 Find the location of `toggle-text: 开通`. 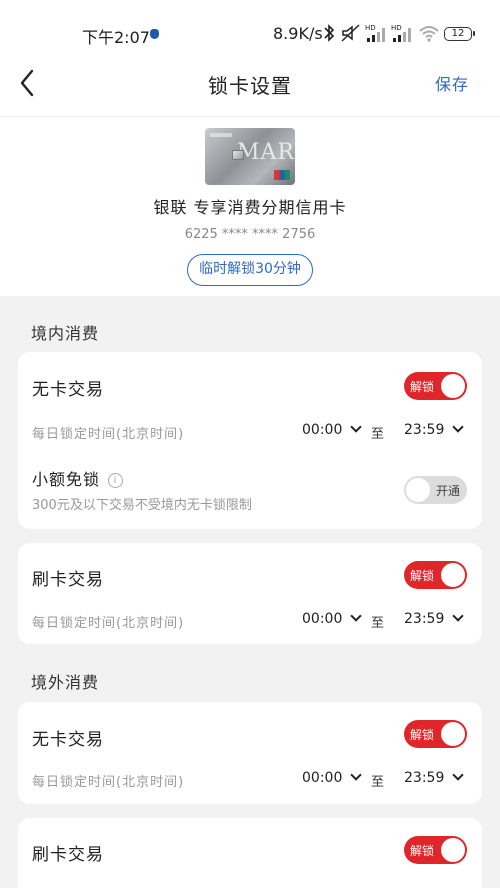

toggle-text: 开通 is located at coordinates (448, 491).